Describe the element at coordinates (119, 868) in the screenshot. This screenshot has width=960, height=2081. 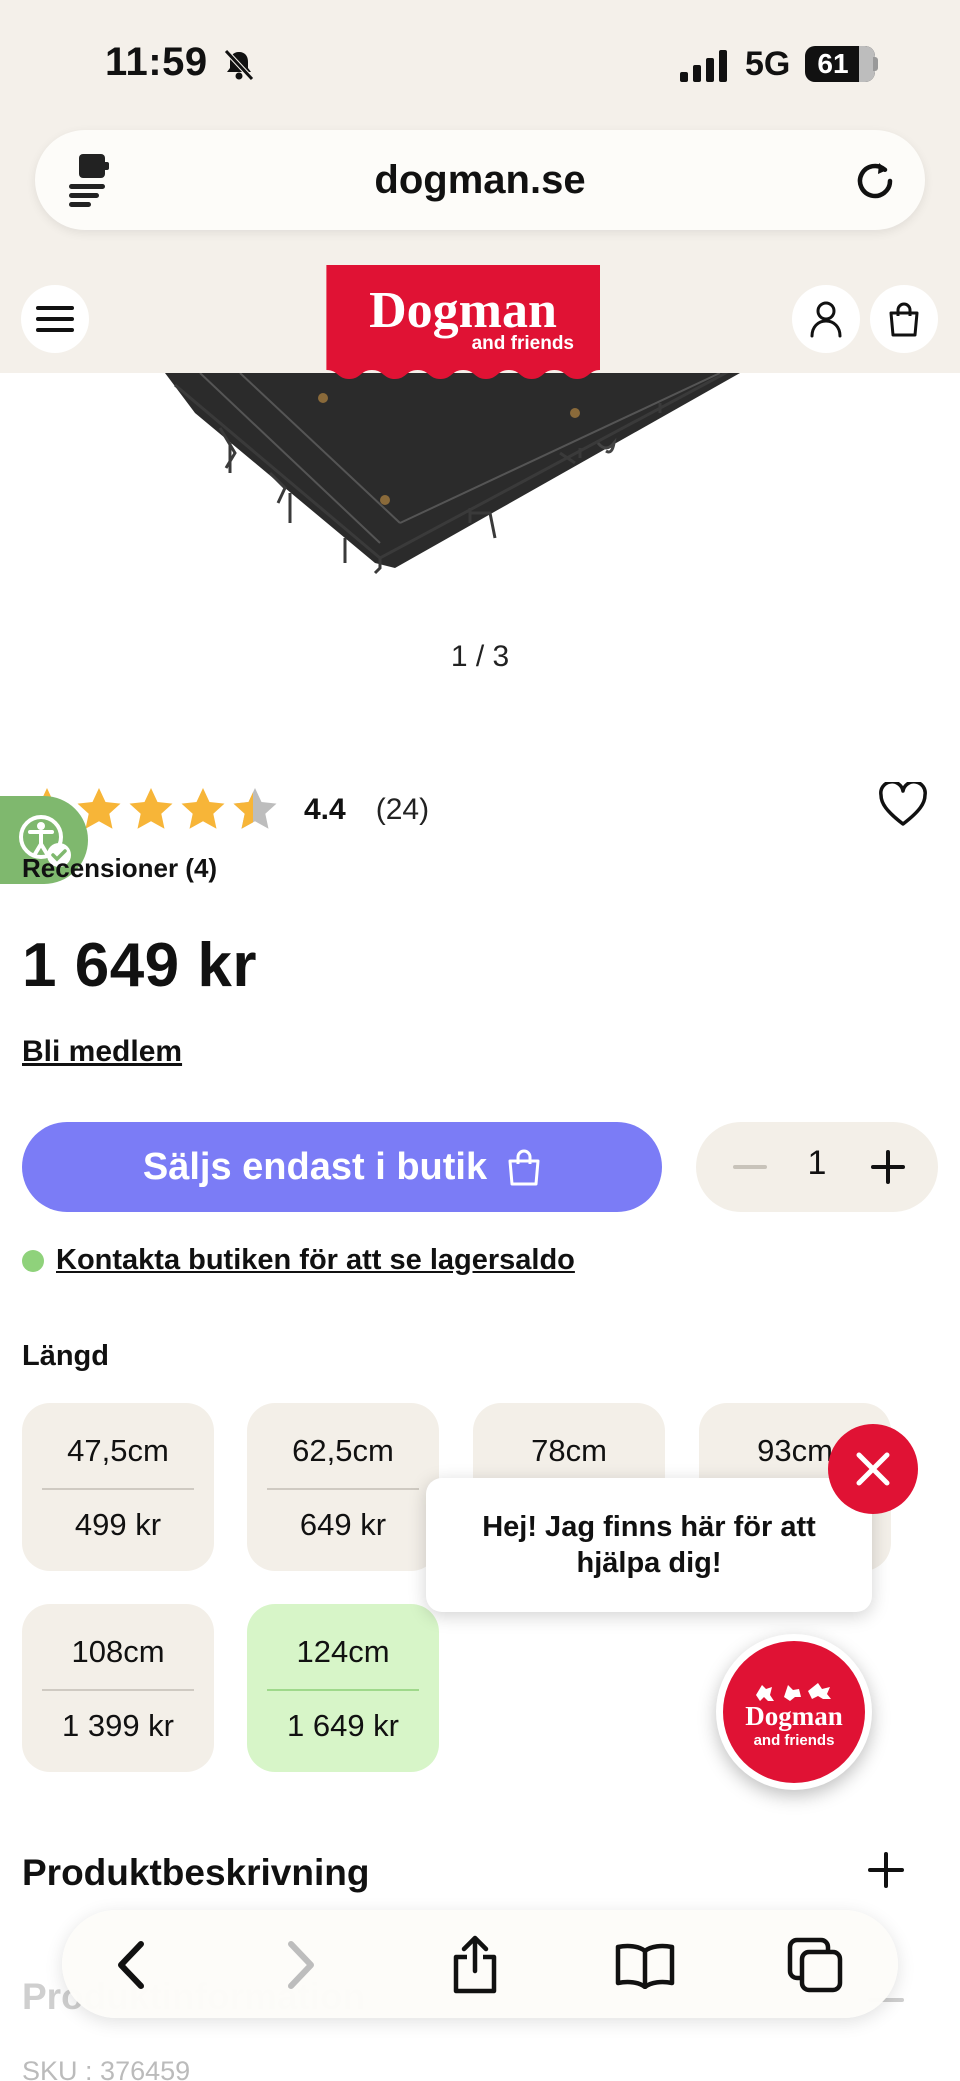
I see `reviews-link: Recensioner (4)` at that location.